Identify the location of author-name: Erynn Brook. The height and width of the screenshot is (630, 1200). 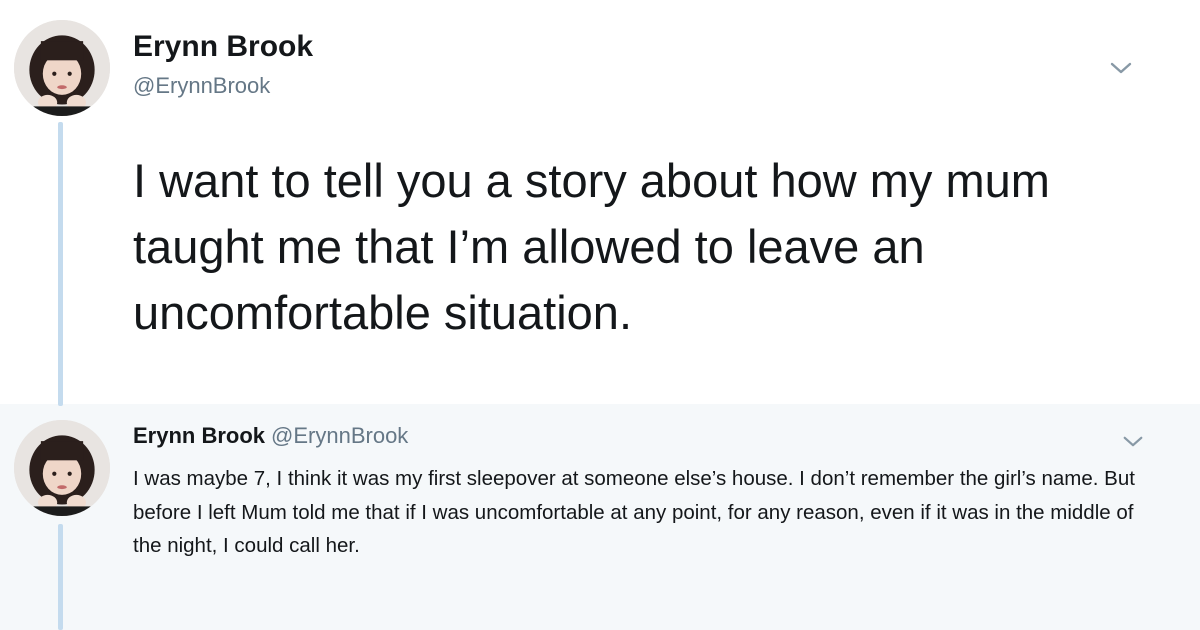
(223, 47).